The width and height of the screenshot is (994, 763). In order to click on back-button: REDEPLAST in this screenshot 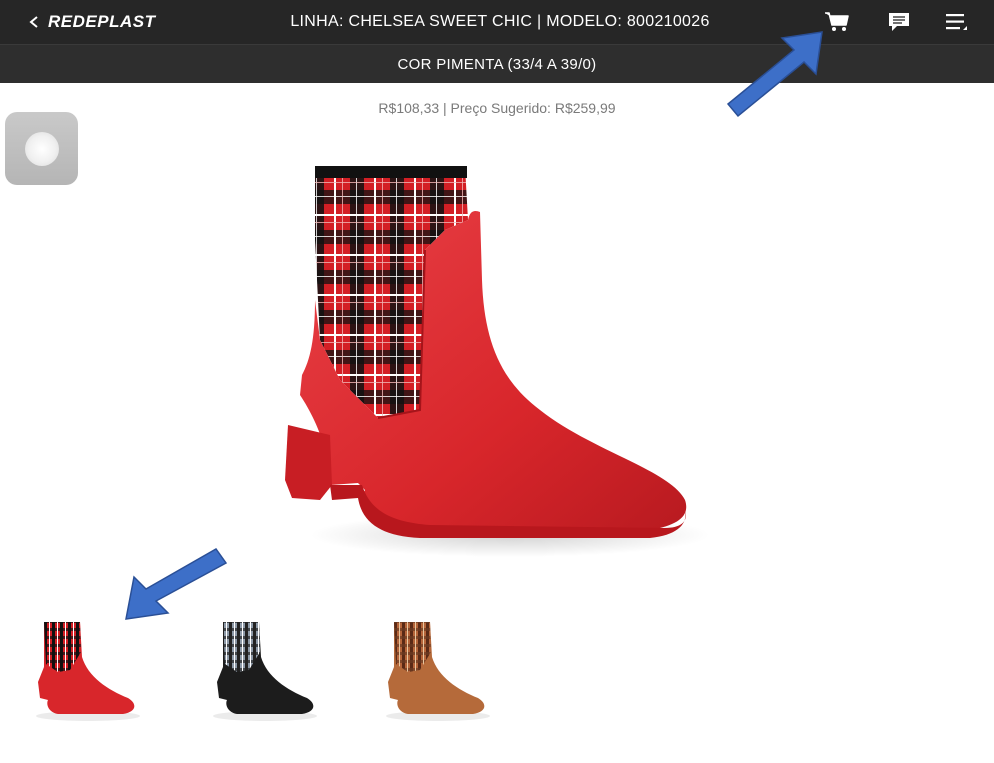, I will do `click(91, 22)`.